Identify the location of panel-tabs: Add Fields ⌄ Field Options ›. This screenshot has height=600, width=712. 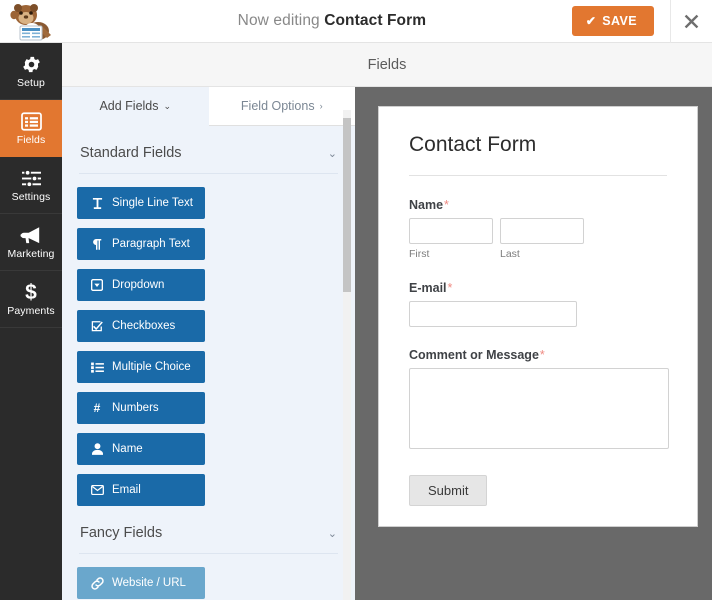
(208, 106).